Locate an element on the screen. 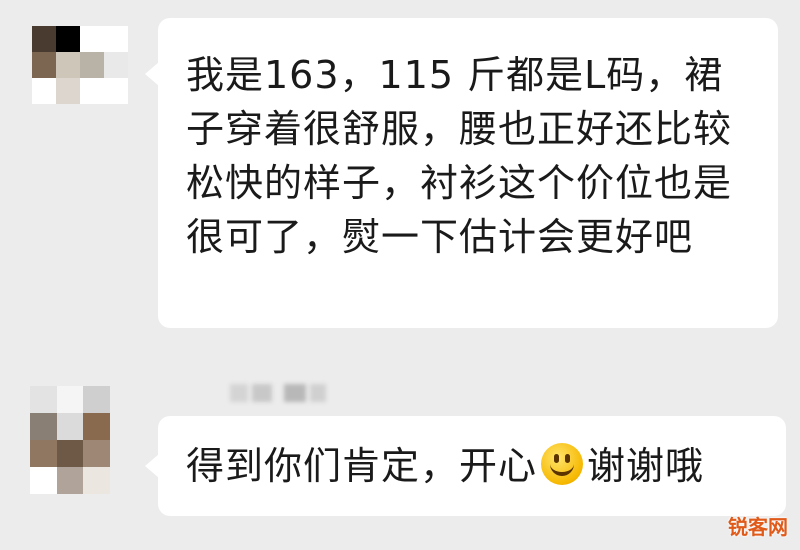 This screenshot has height=550, width=800. message-text-after-emoji: 谢谢哦 is located at coordinates (646, 466).